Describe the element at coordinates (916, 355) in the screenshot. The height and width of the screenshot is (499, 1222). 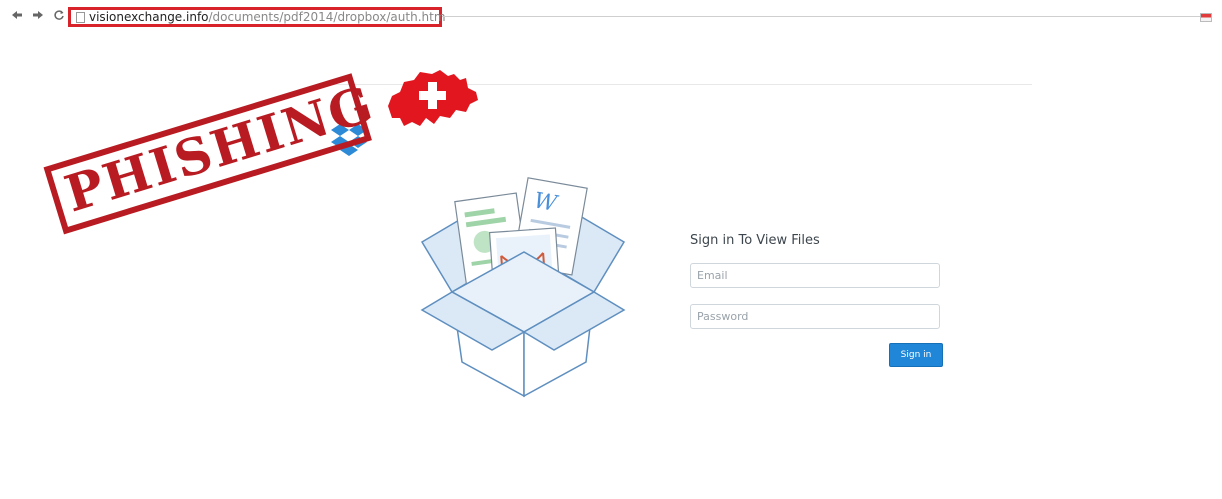
I see `signin-button: Sign in` at that location.